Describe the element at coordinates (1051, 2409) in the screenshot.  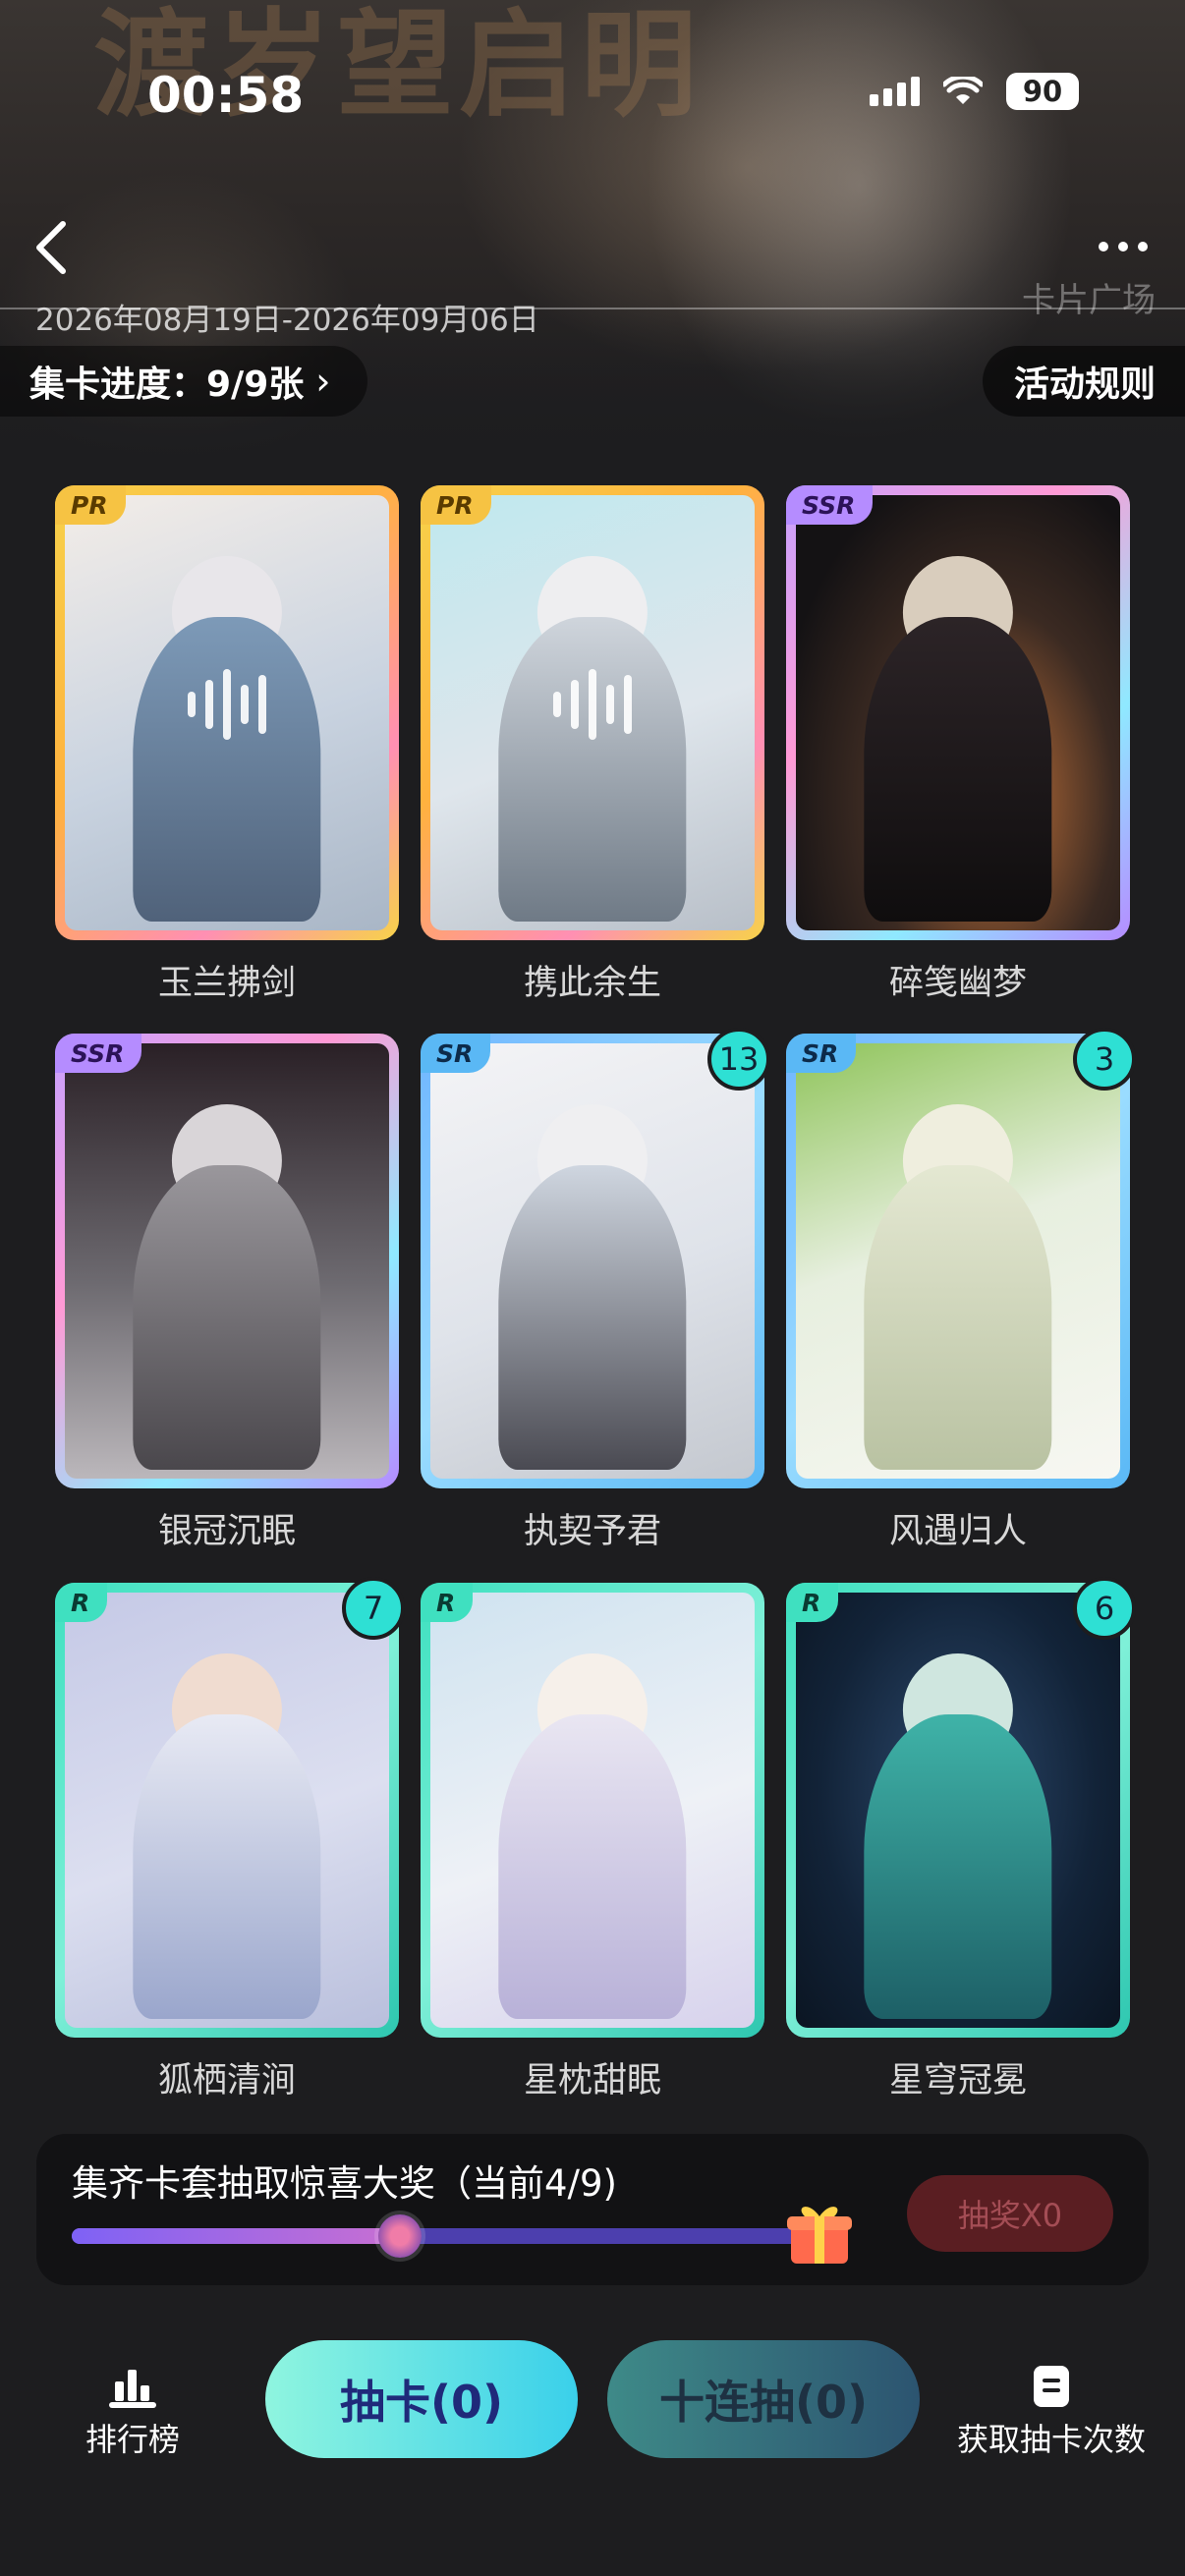
I see `get-draw-chances-button: 获取抽卡次数` at that location.